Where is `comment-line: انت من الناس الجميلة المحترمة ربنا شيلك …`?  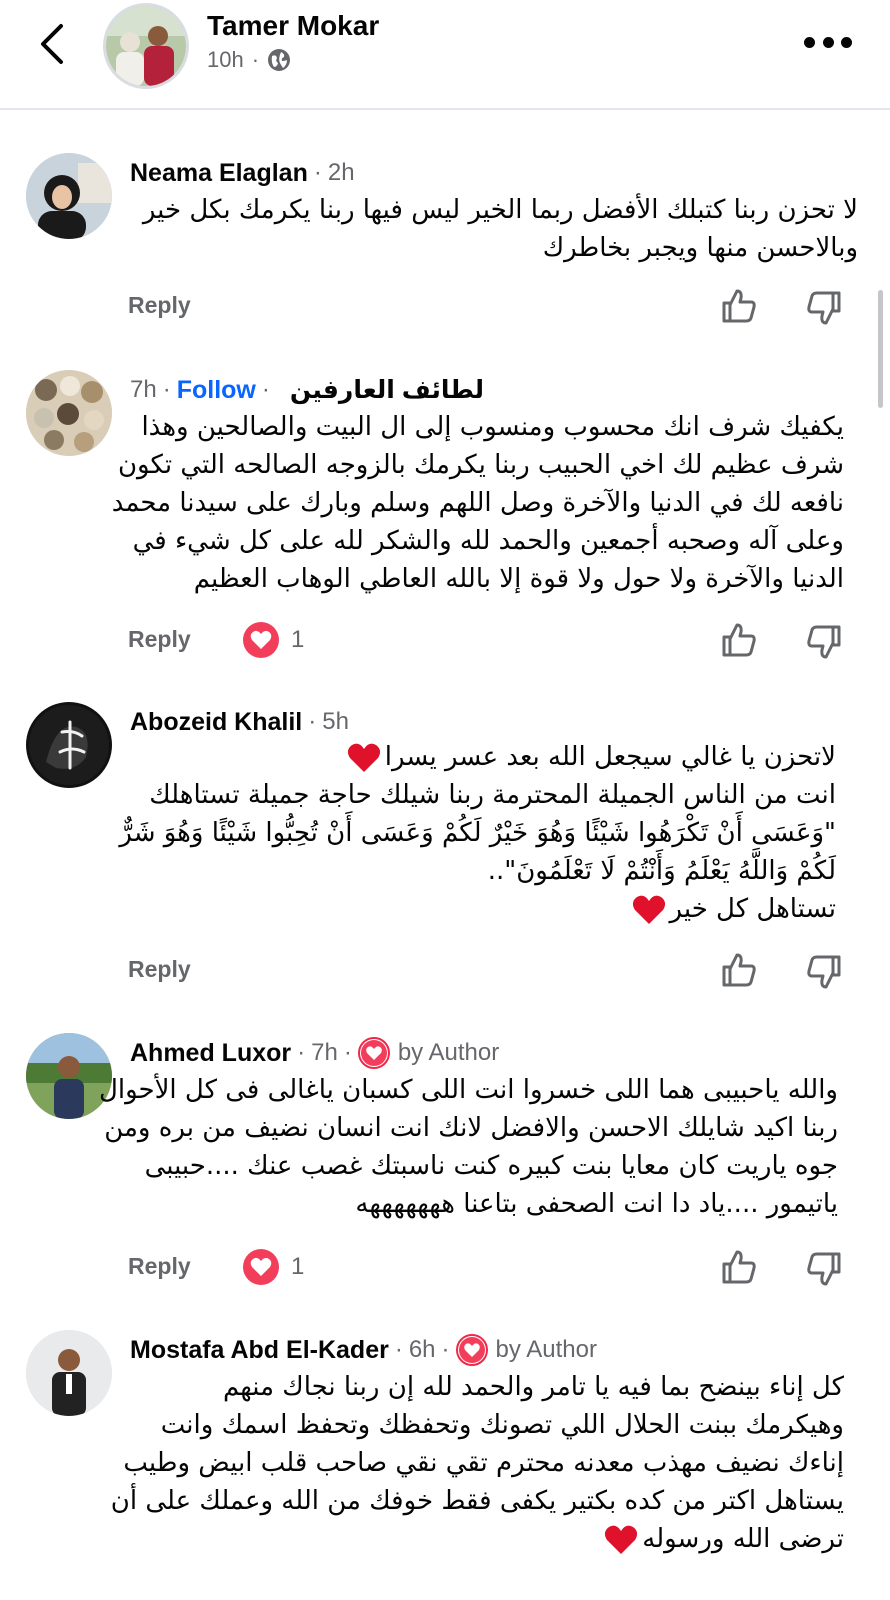
comment-line: انت من الناس الجميلة المحترمة ربنا شيلك … is located at coordinates (492, 795).